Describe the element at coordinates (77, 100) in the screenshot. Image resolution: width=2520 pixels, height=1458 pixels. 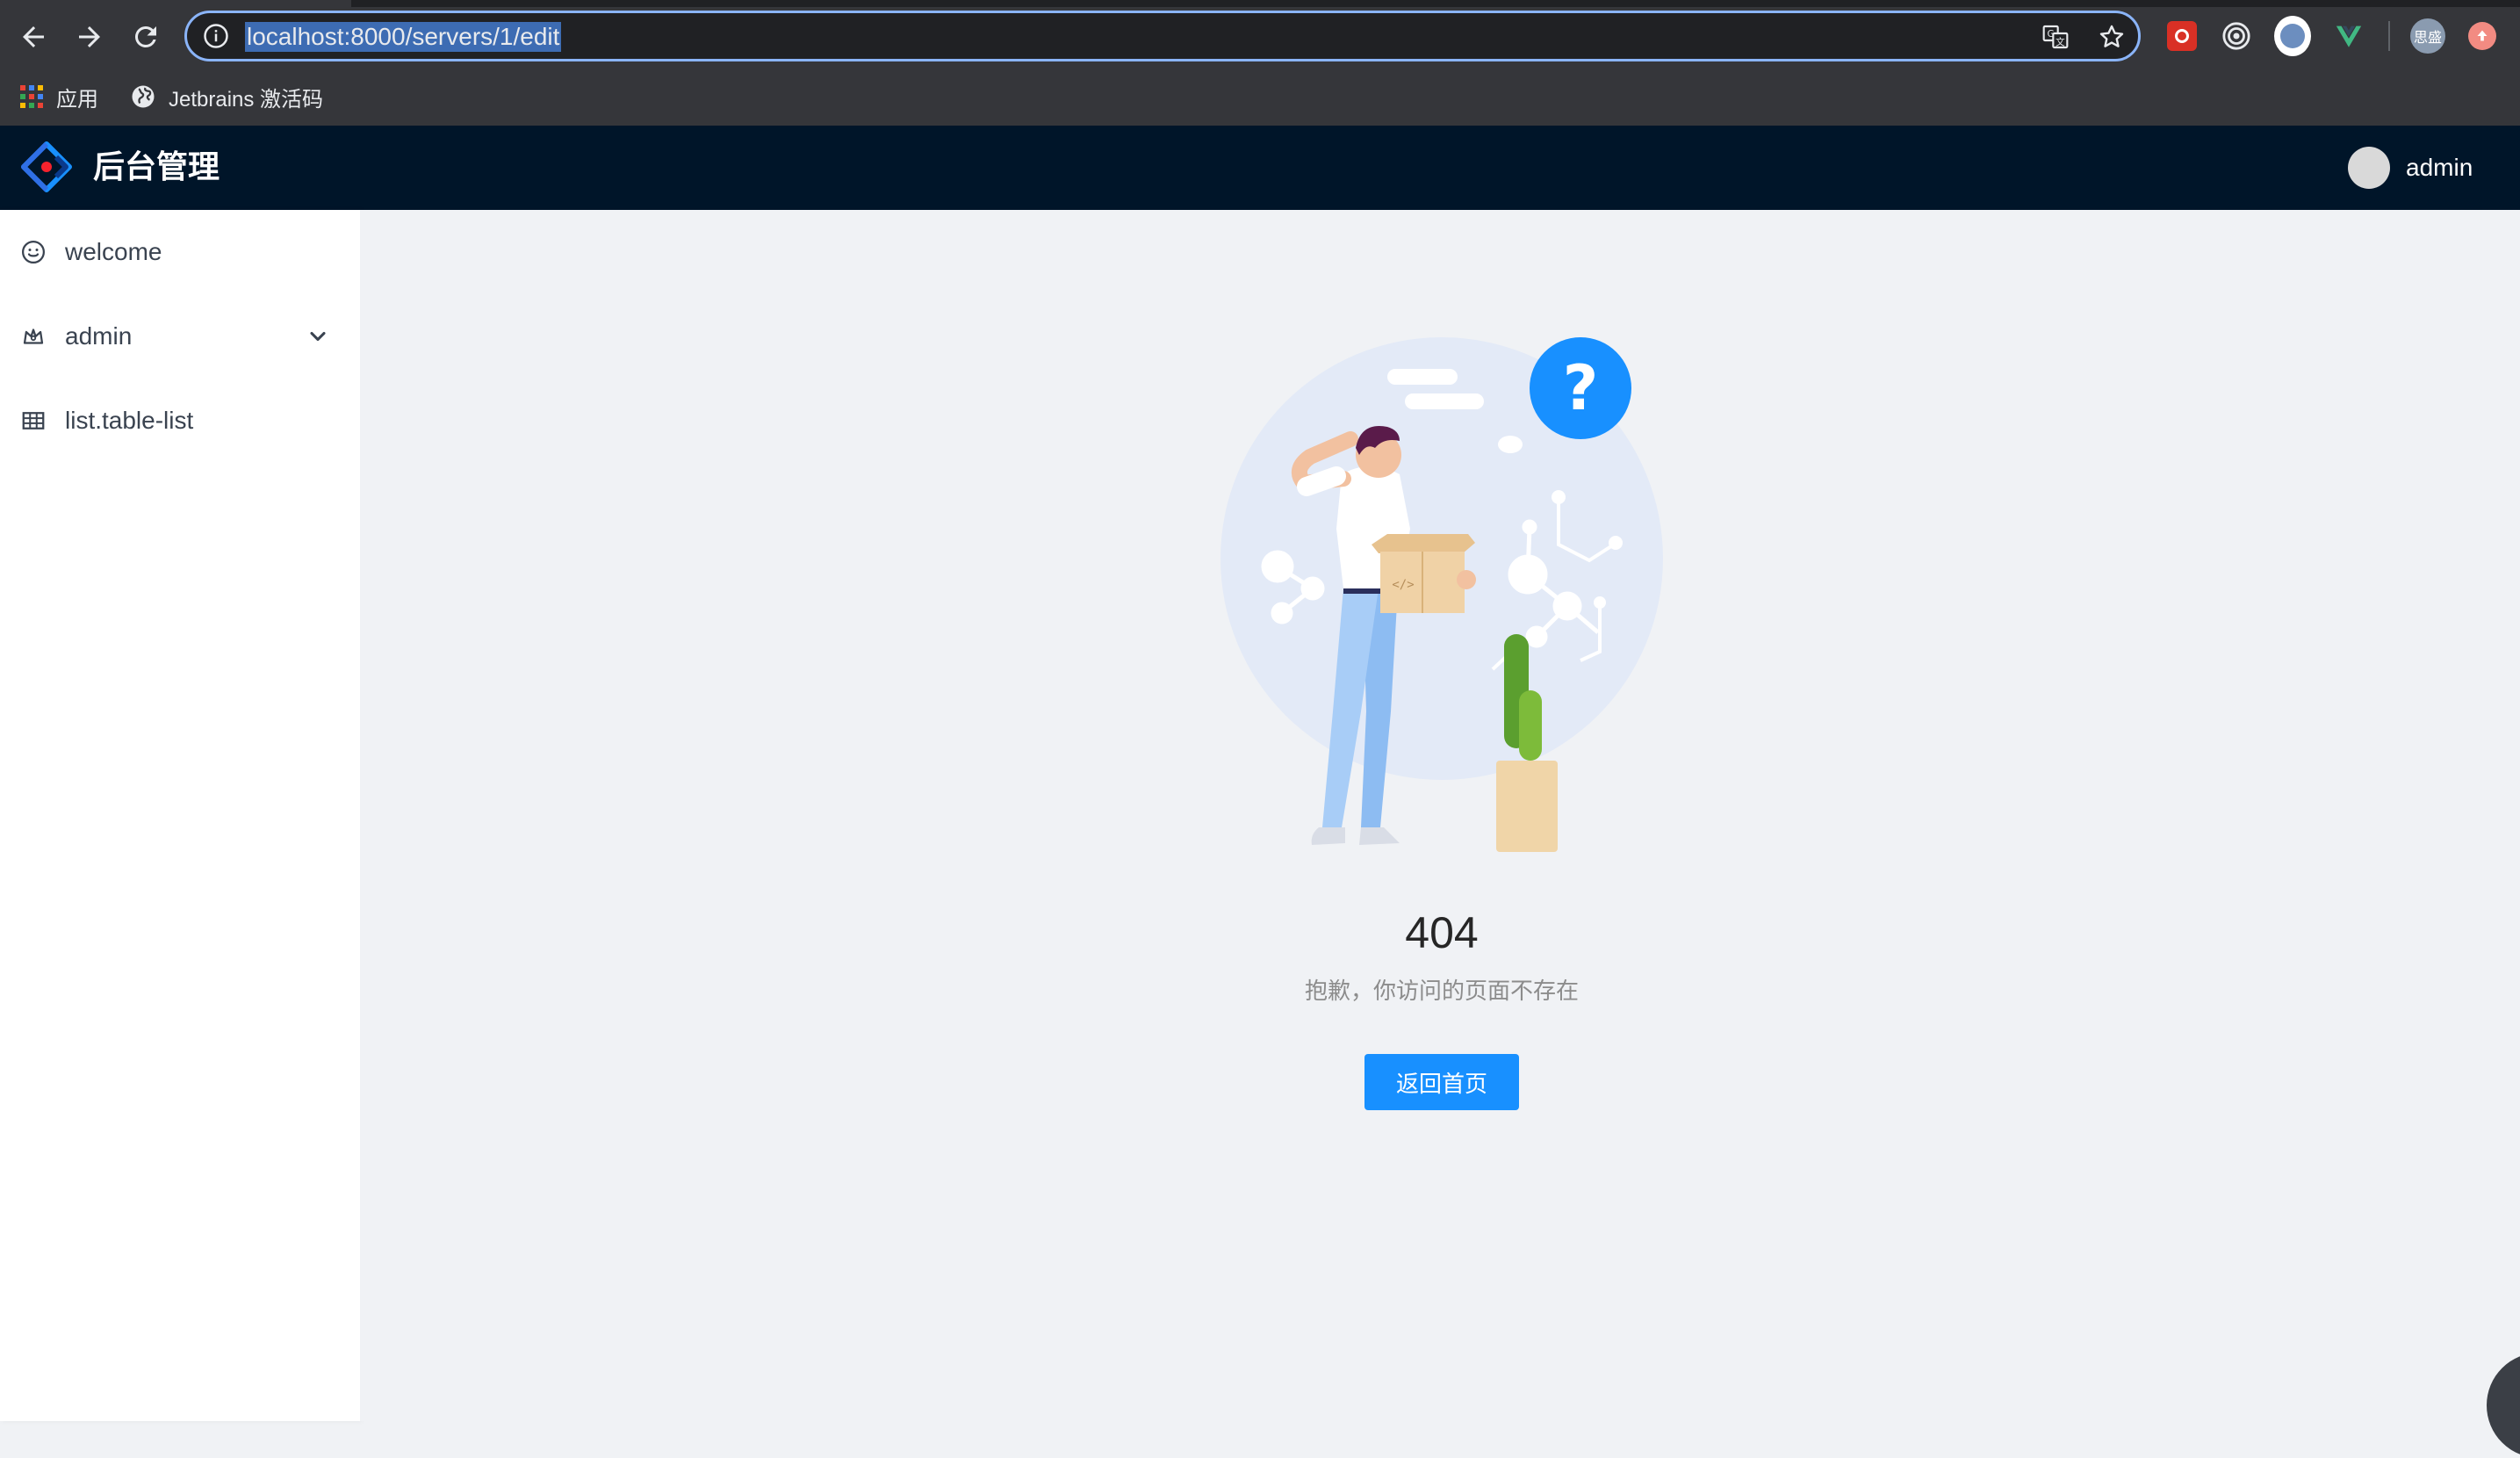
I see `bookmark-label: 应用` at that location.